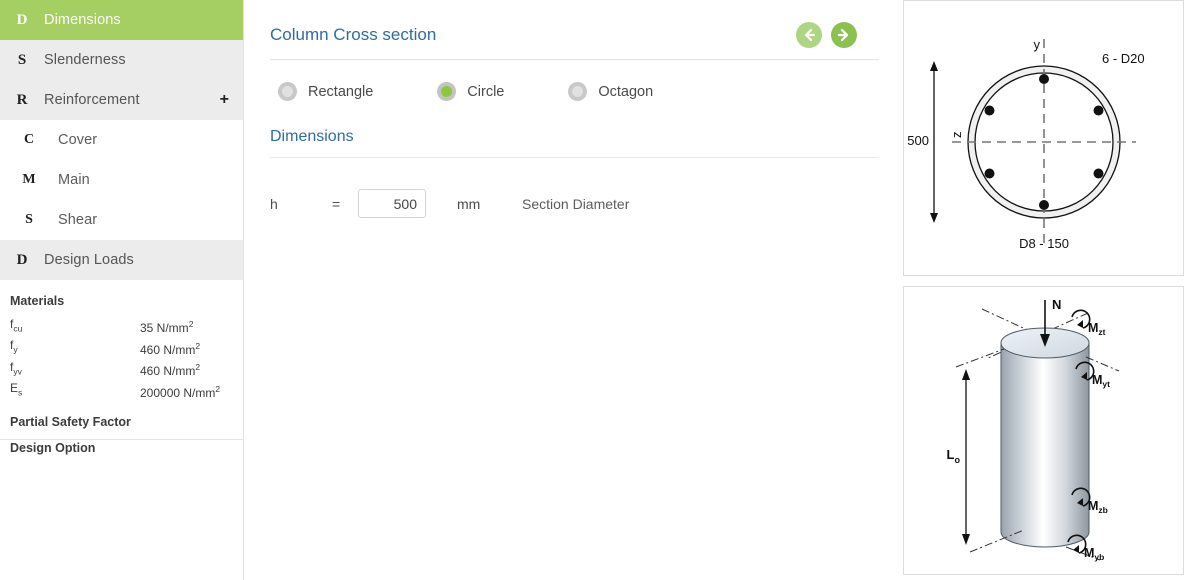 The width and height of the screenshot is (1187, 580). What do you see at coordinates (1026, 144) in the screenshot?
I see `cross-section-diagram: 500 y z 6 - D20 D8 - 150` at bounding box center [1026, 144].